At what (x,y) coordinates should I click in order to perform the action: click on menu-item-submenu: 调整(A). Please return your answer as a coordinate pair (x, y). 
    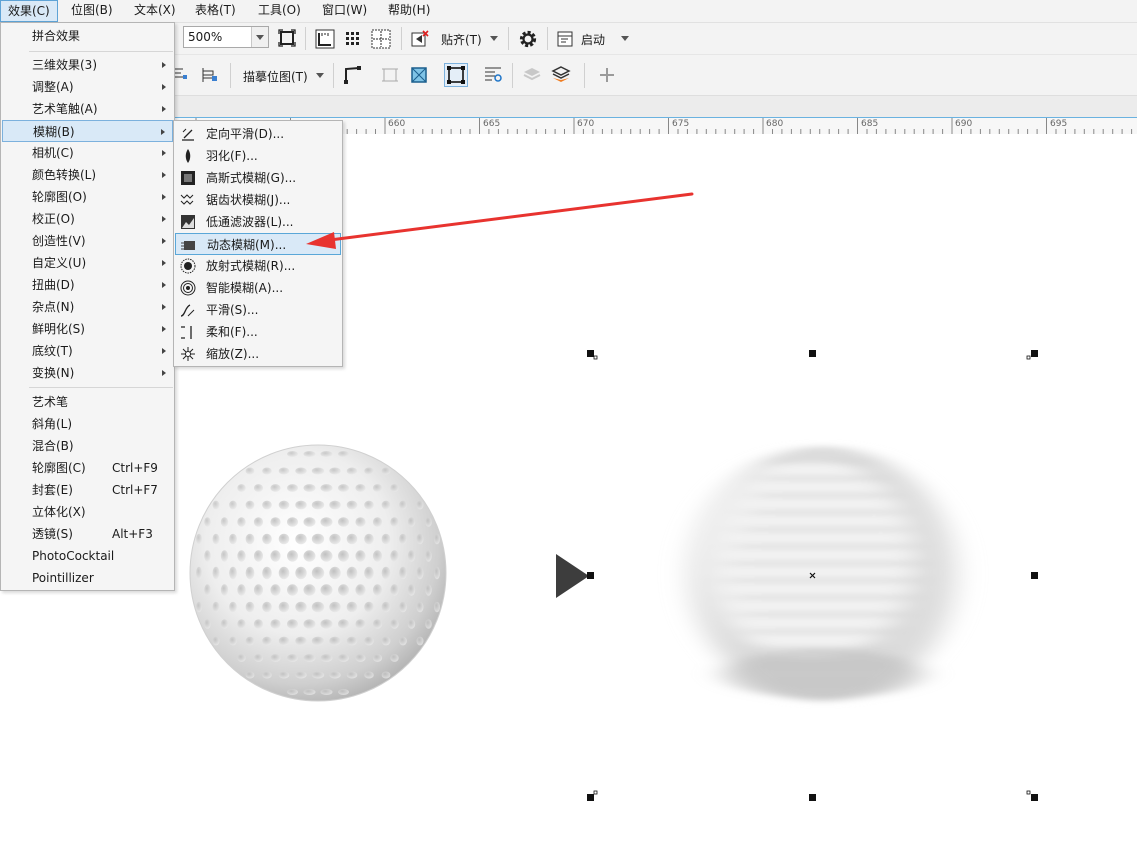
    Looking at the image, I should click on (87, 87).